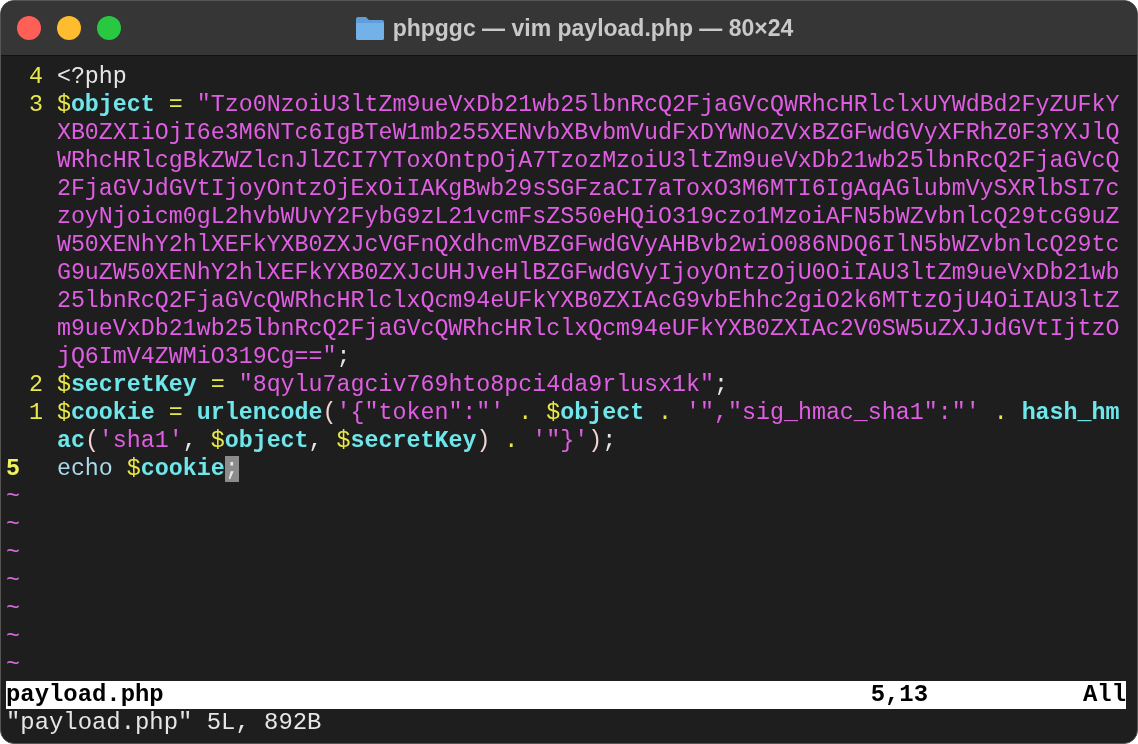 This screenshot has width=1138, height=744. Describe the element at coordinates (588, 189) in the screenshot. I see `code-line: 2FjaGVJdGVtIjoyOntzOjExOiIAKgBwb29sSGFzaCI7aToxO3M6MTI6IgAqAGlubmVySXRlbSI7c` at that location.